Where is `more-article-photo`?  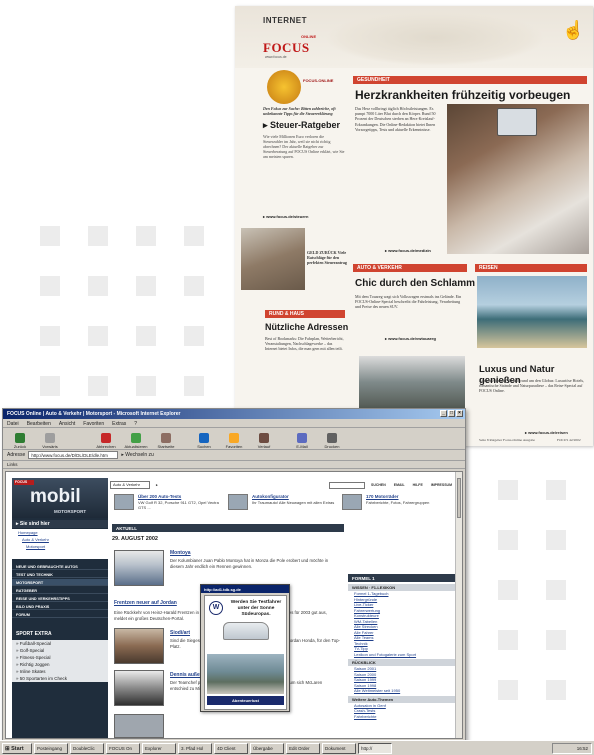
more-article-photo is located at coordinates (139, 726).